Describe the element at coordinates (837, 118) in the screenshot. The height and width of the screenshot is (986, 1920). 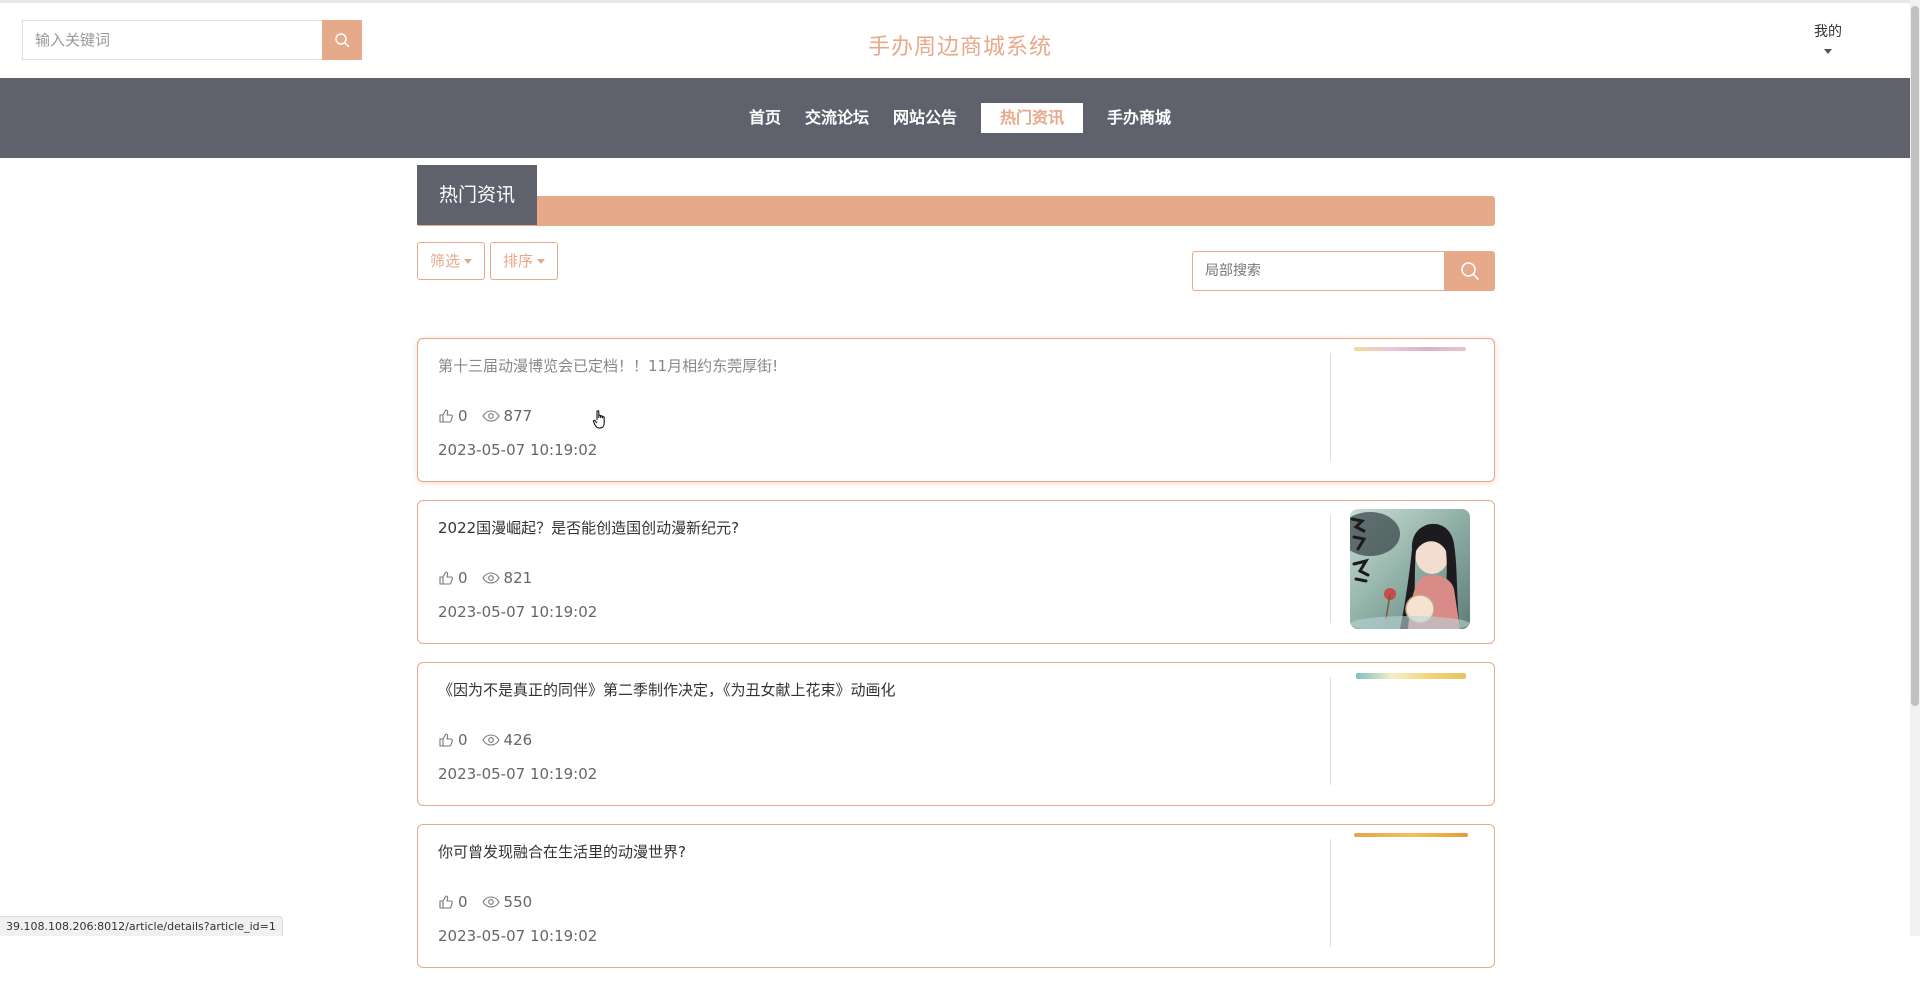
I see `nav-item-forum: 交流论坛` at that location.